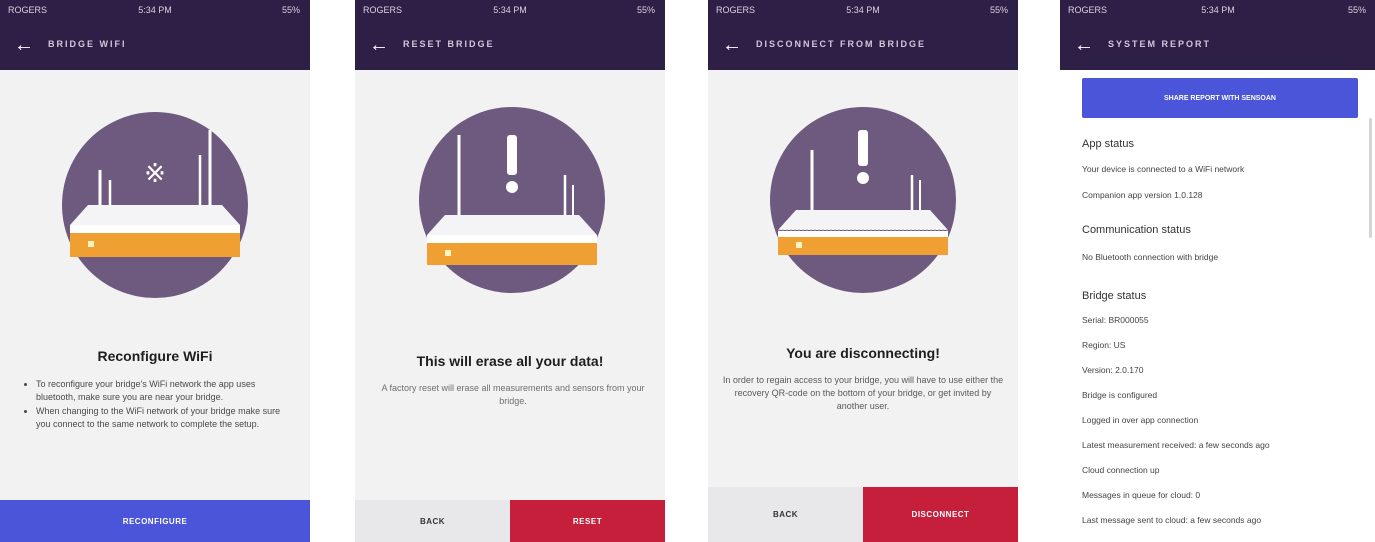  Describe the element at coordinates (863, 200) in the screenshot. I see `bridge-disconnect-illustration` at that location.